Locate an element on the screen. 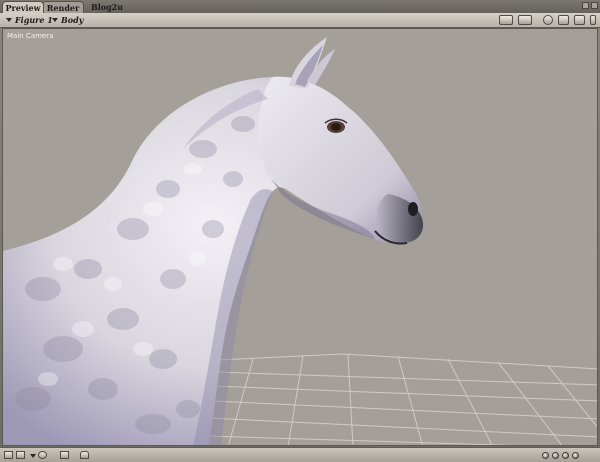 This screenshot has width=600, height=462. move-icon is located at coordinates (563, 20).